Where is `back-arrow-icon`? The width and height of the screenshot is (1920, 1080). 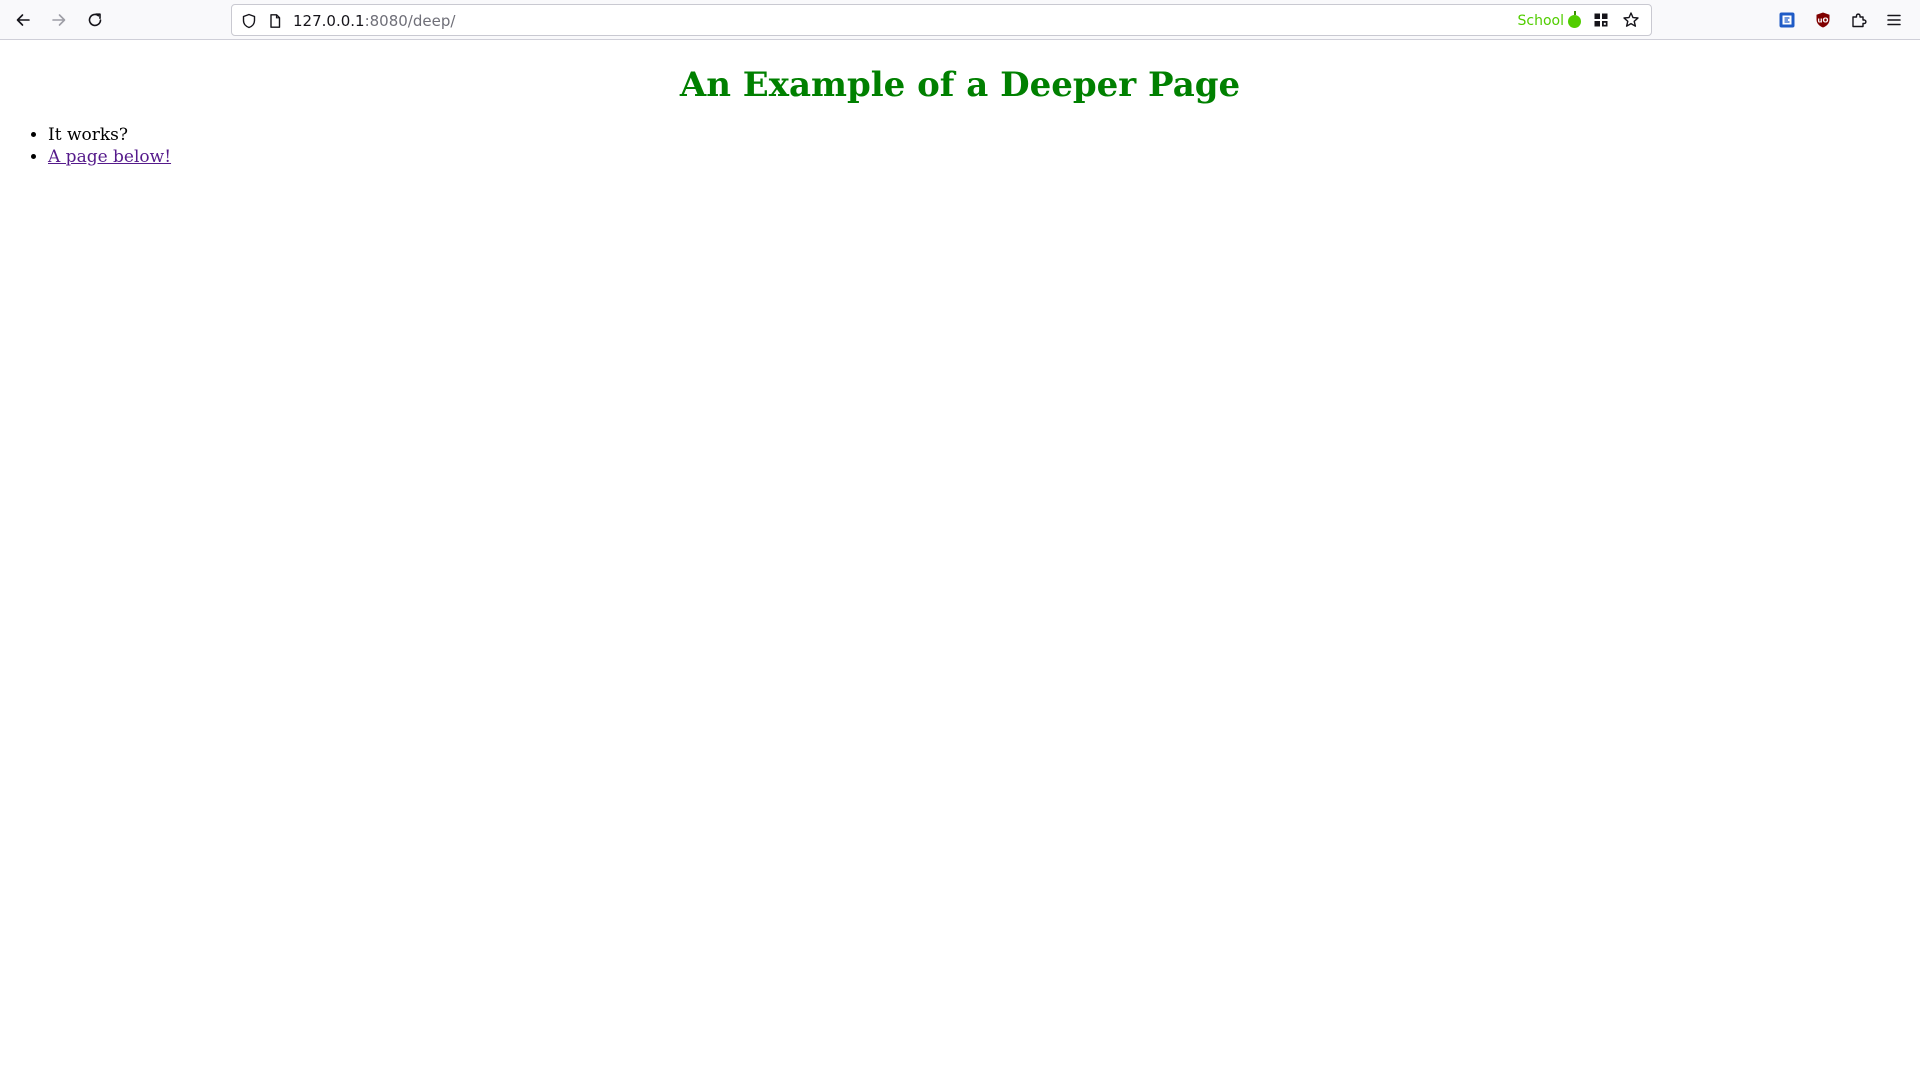 back-arrow-icon is located at coordinates (23, 20).